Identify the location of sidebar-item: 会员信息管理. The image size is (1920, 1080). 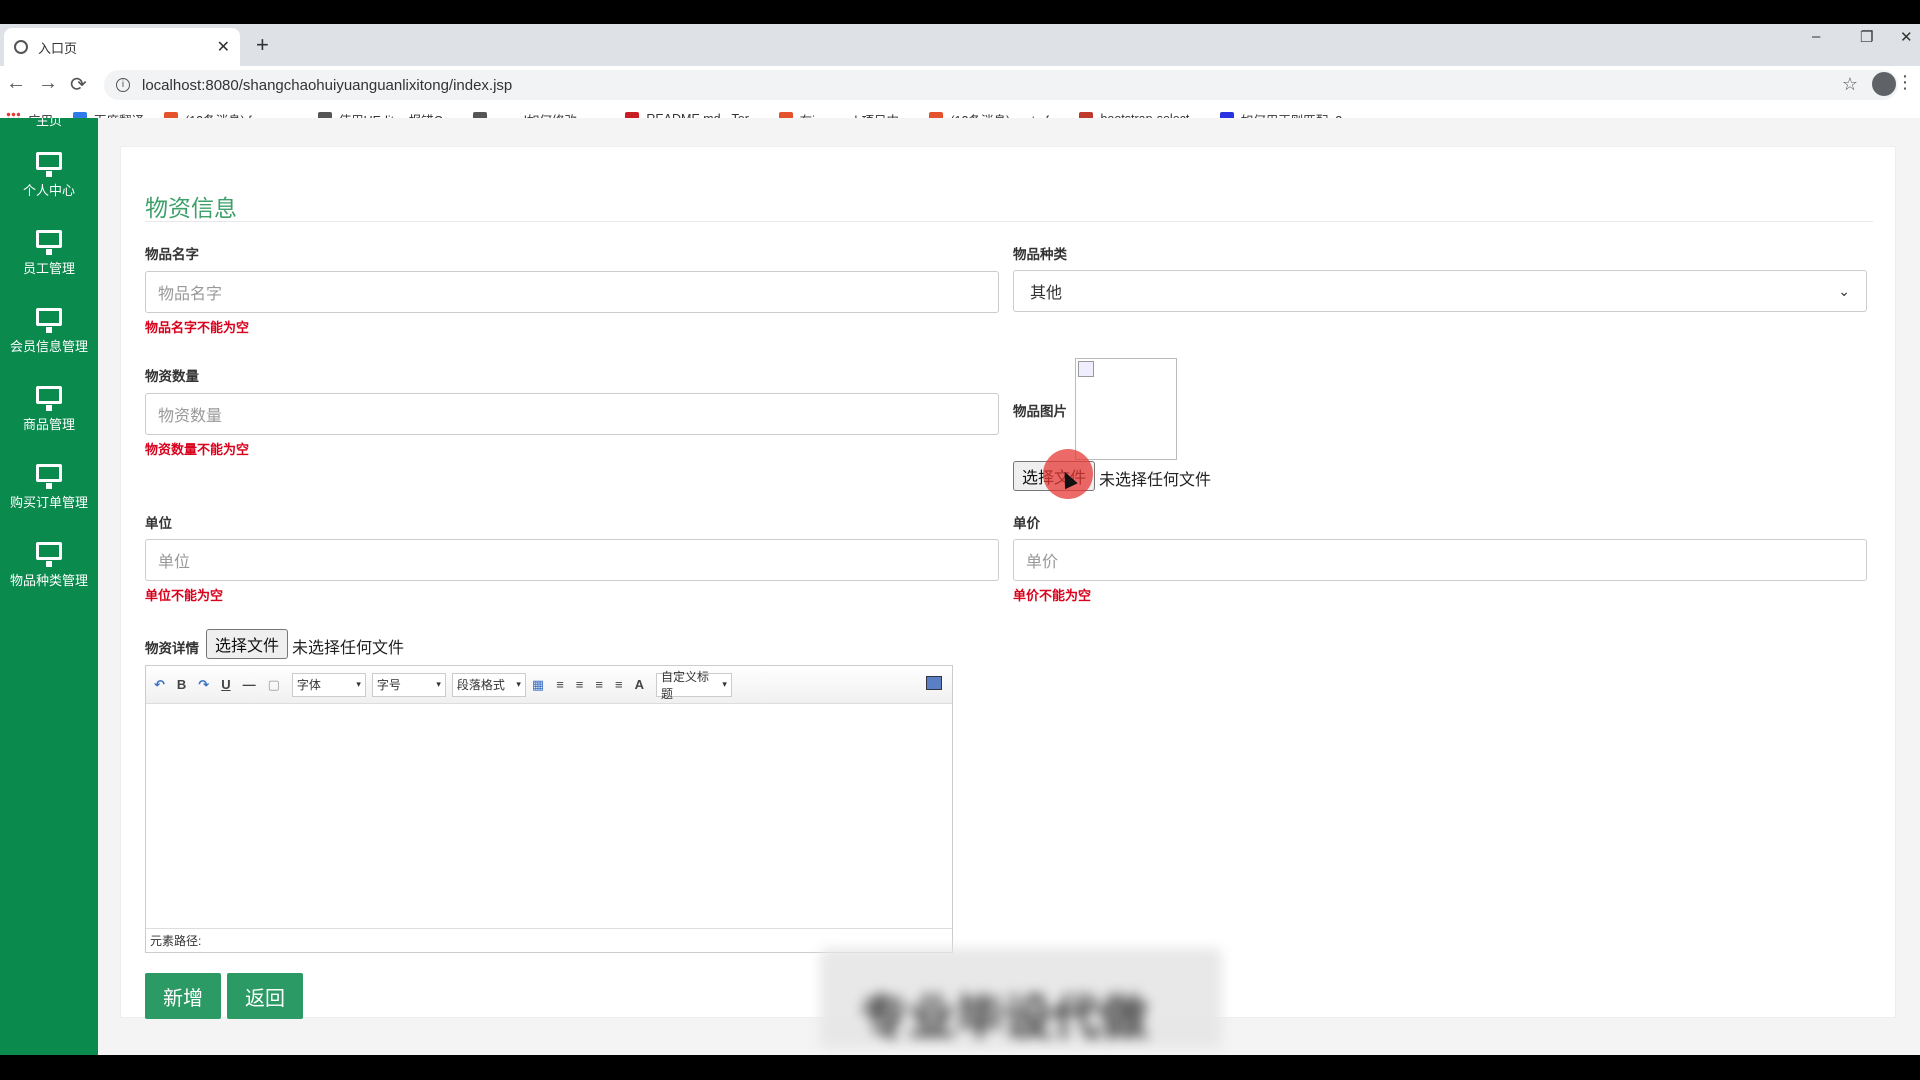
(49, 331).